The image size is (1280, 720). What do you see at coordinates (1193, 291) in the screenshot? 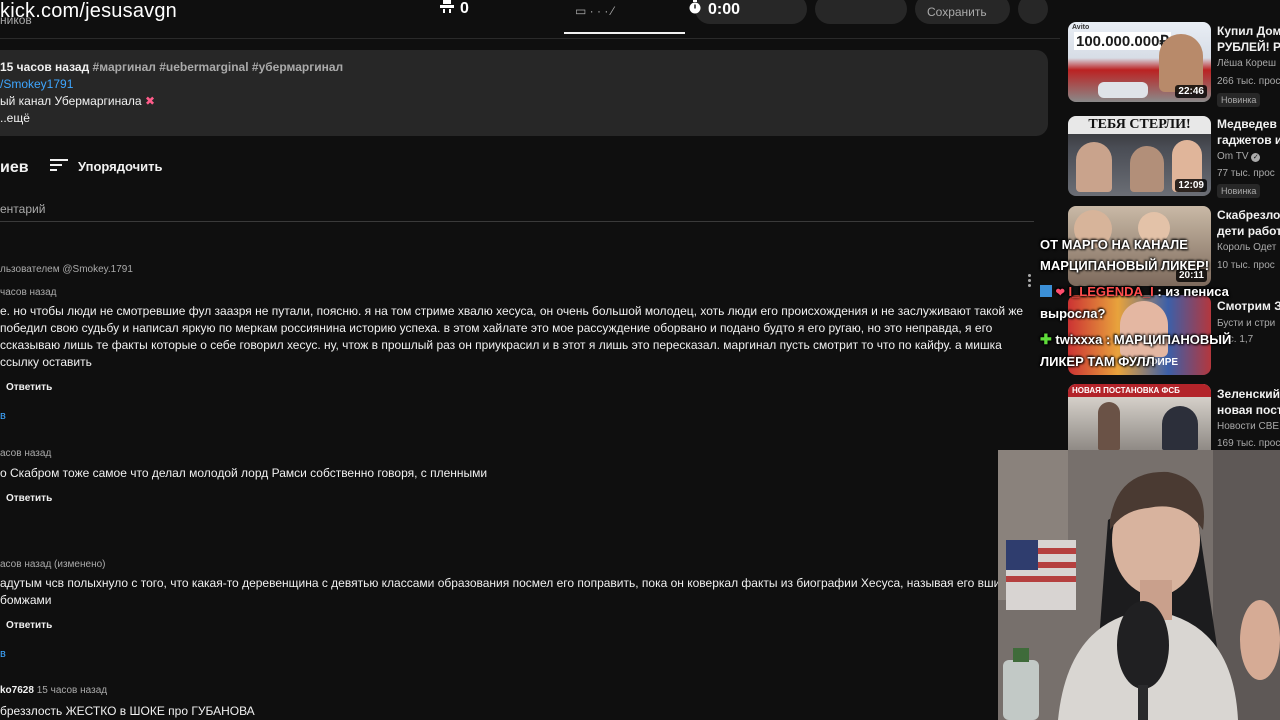
I see `chat-text: : из пениса` at bounding box center [1193, 291].